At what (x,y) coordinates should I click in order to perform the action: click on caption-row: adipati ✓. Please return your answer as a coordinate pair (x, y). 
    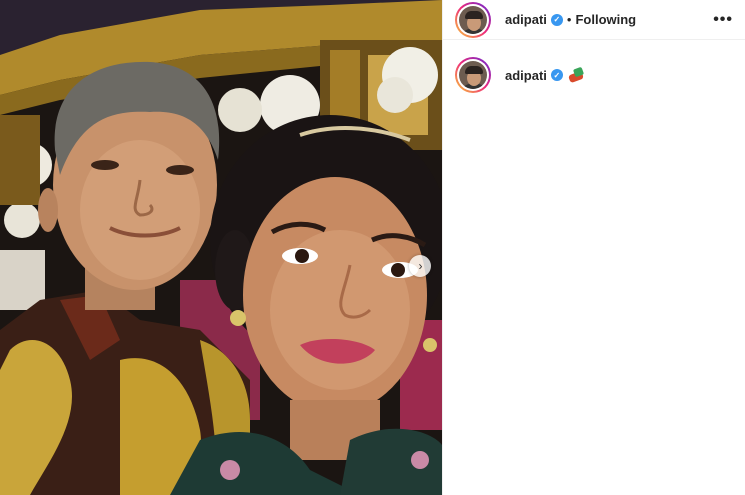
    Looking at the image, I should click on (594, 66).